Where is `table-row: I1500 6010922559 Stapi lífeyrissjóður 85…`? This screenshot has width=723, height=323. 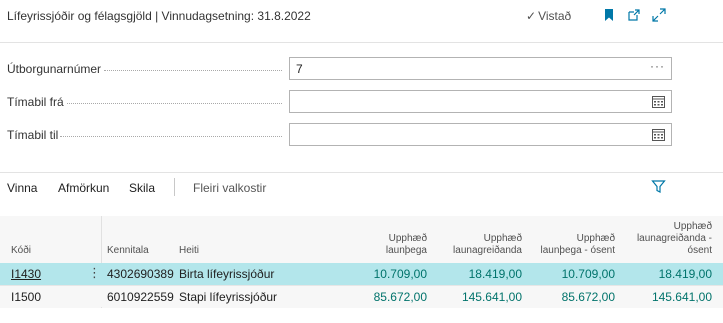 table-row: I1500 6010922559 Stapi lífeyrissjóður 85… is located at coordinates (361, 296).